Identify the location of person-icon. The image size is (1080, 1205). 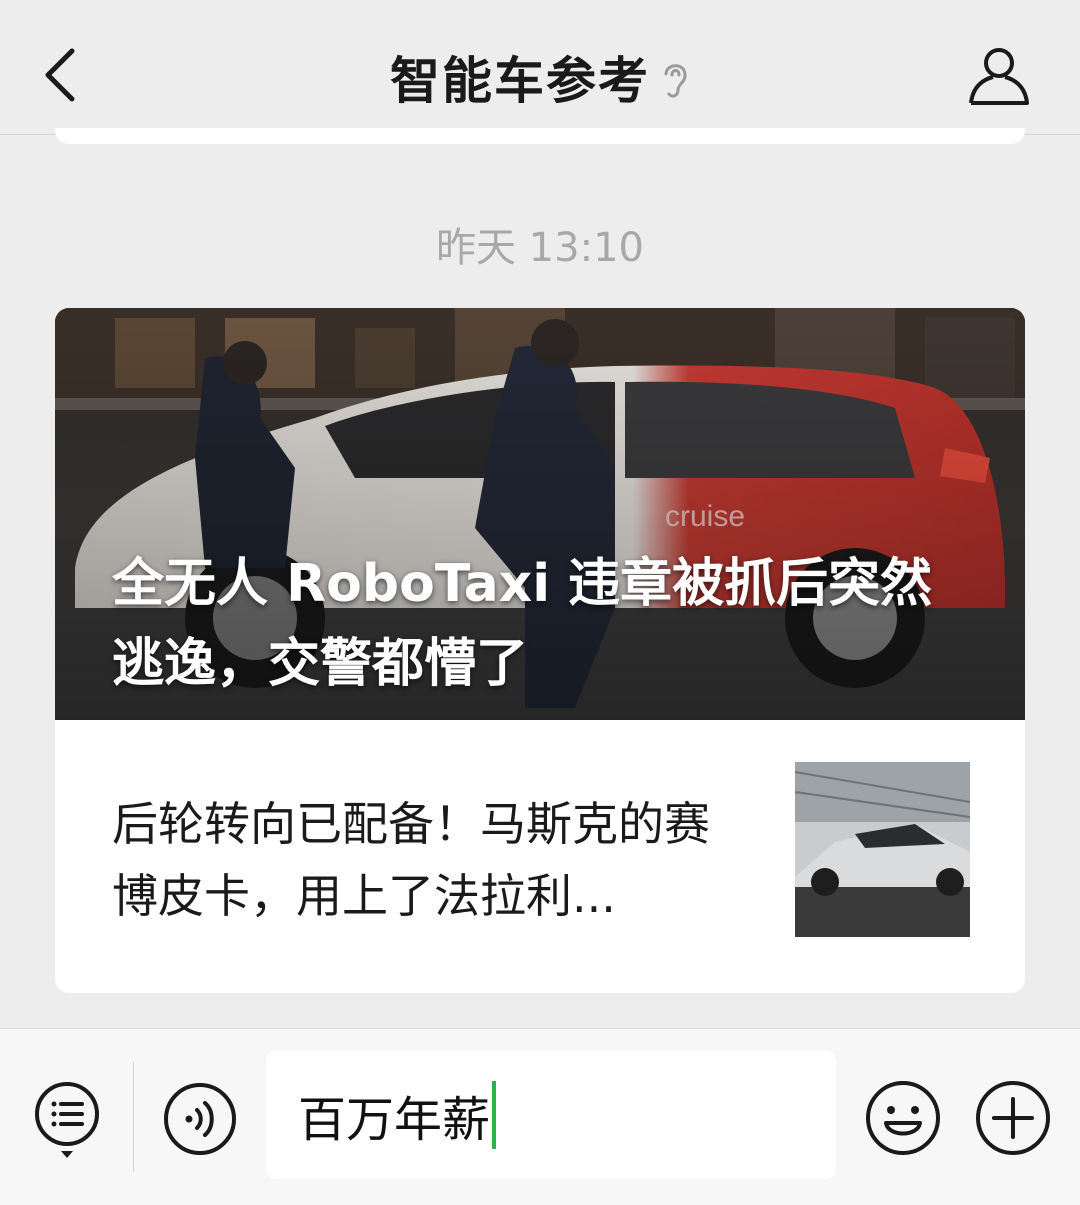
(999, 76).